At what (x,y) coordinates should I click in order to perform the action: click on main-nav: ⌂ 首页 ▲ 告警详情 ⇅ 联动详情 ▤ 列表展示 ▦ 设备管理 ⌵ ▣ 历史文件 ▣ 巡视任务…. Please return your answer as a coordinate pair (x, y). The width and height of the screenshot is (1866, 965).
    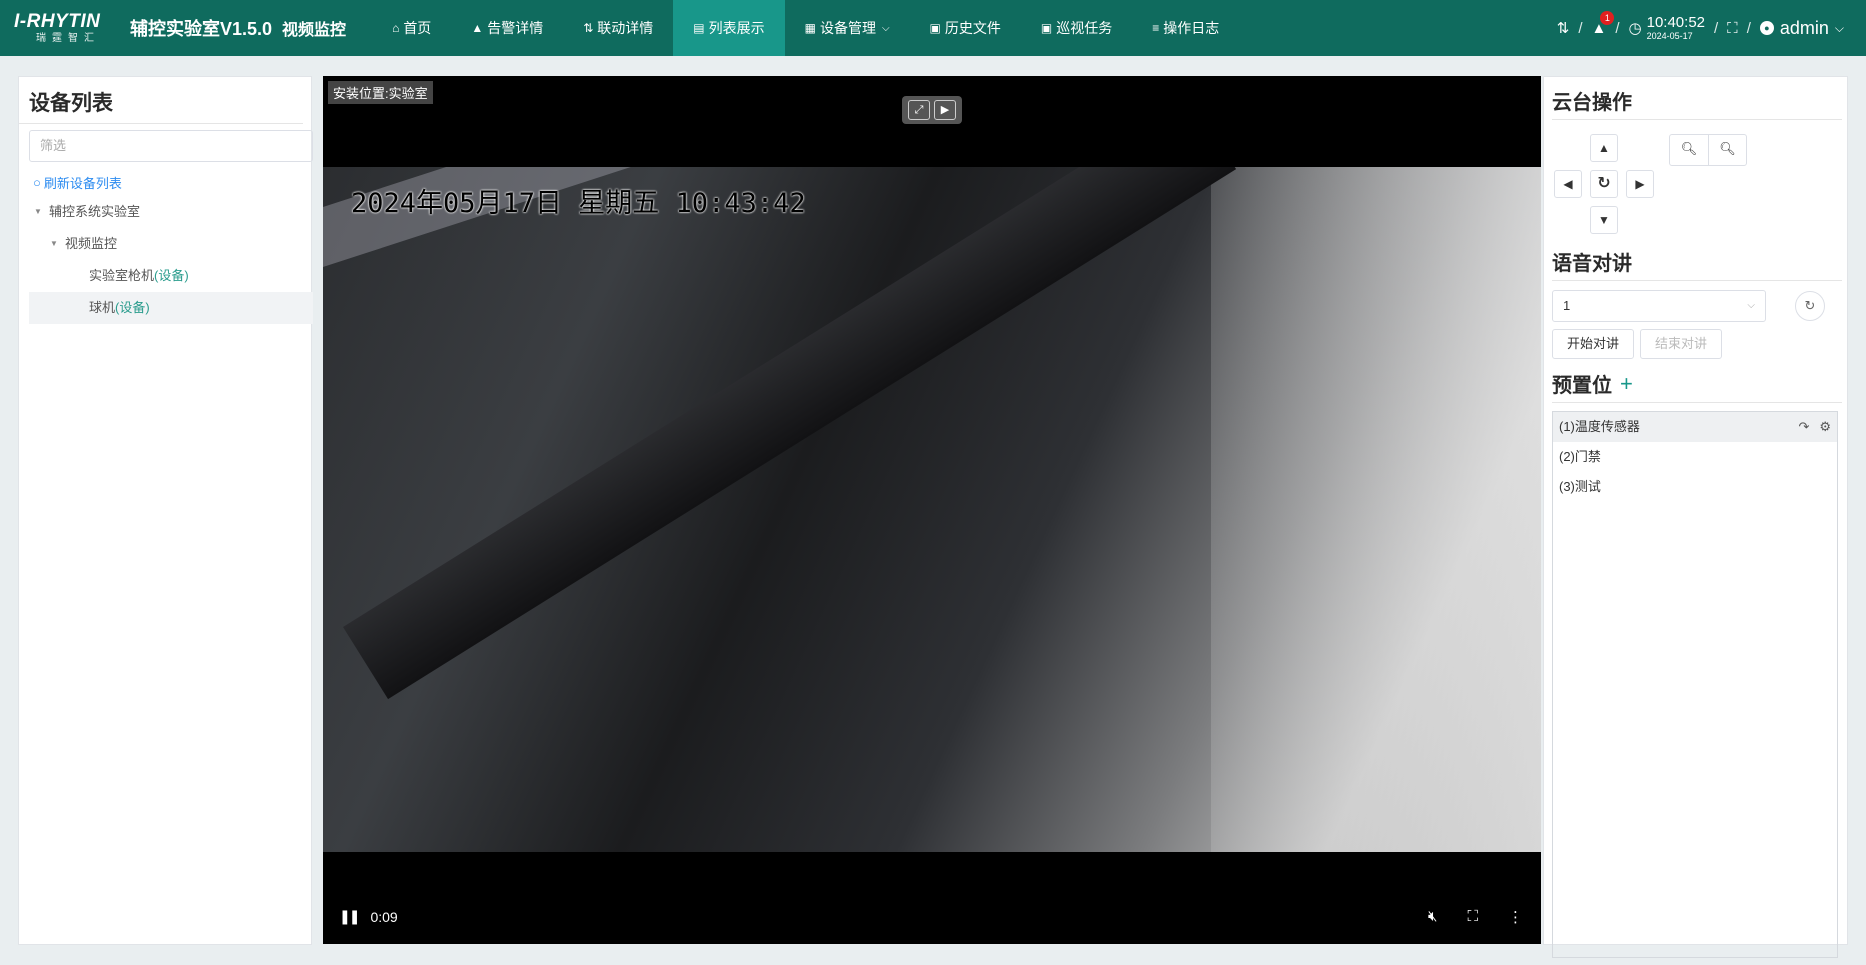
    Looking at the image, I should click on (805, 28).